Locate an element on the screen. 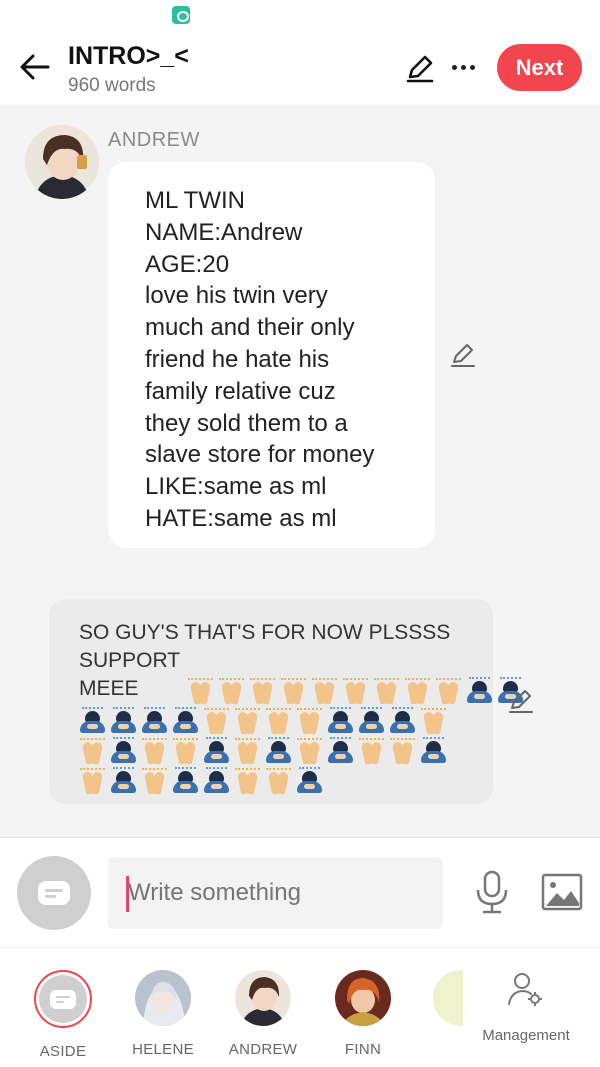  character-partial is located at coordinates (448, 998).